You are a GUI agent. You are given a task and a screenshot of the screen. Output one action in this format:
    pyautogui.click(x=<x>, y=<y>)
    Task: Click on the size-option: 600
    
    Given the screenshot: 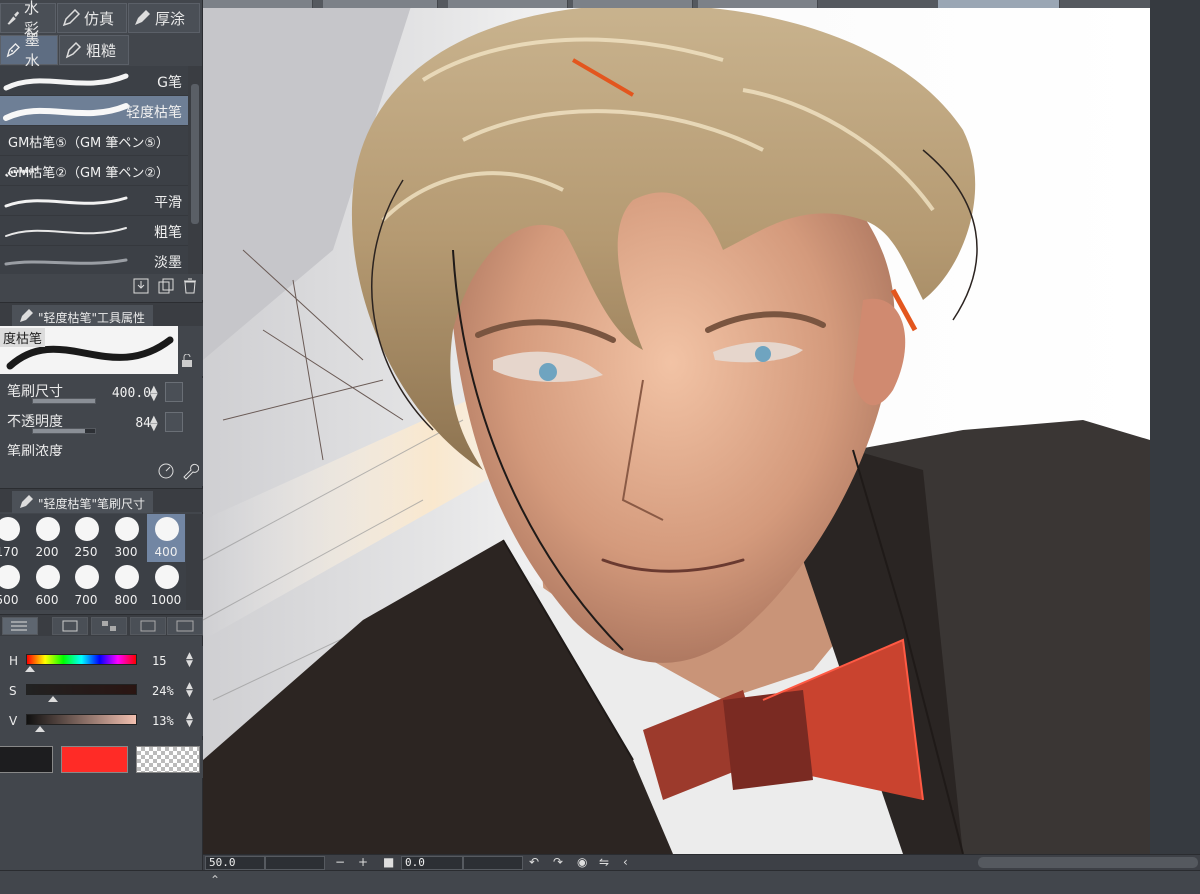 What is the action you would take?
    pyautogui.click(x=47, y=586)
    